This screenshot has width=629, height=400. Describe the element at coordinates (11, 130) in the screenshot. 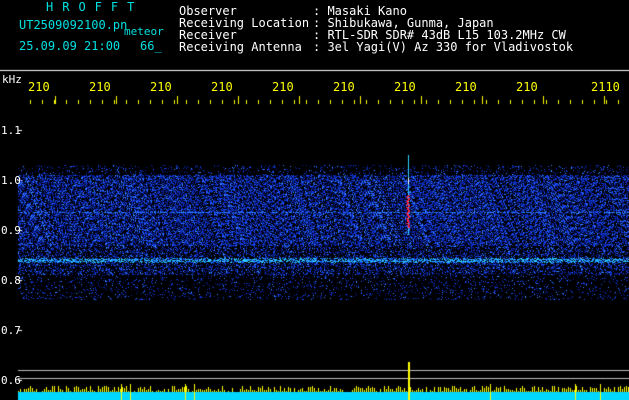

I see `y-tick-label: 1.1` at that location.